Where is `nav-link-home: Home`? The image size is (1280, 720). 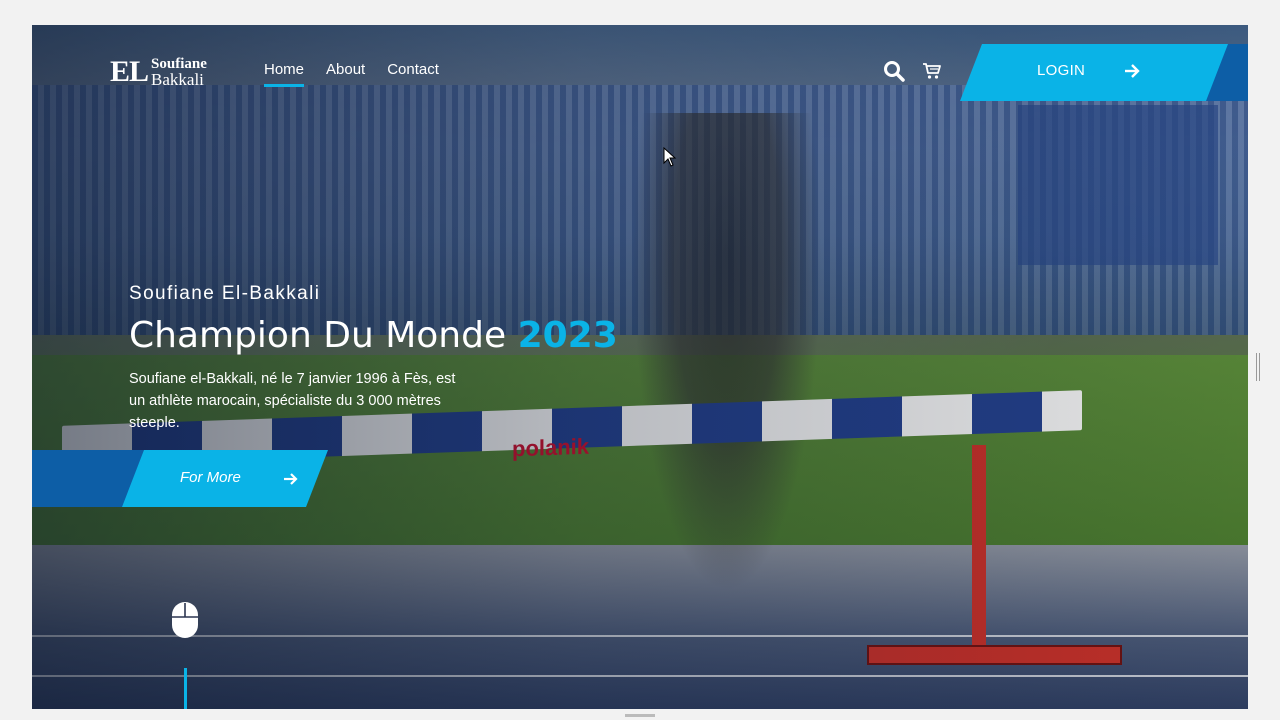 nav-link-home: Home is located at coordinates (284, 74).